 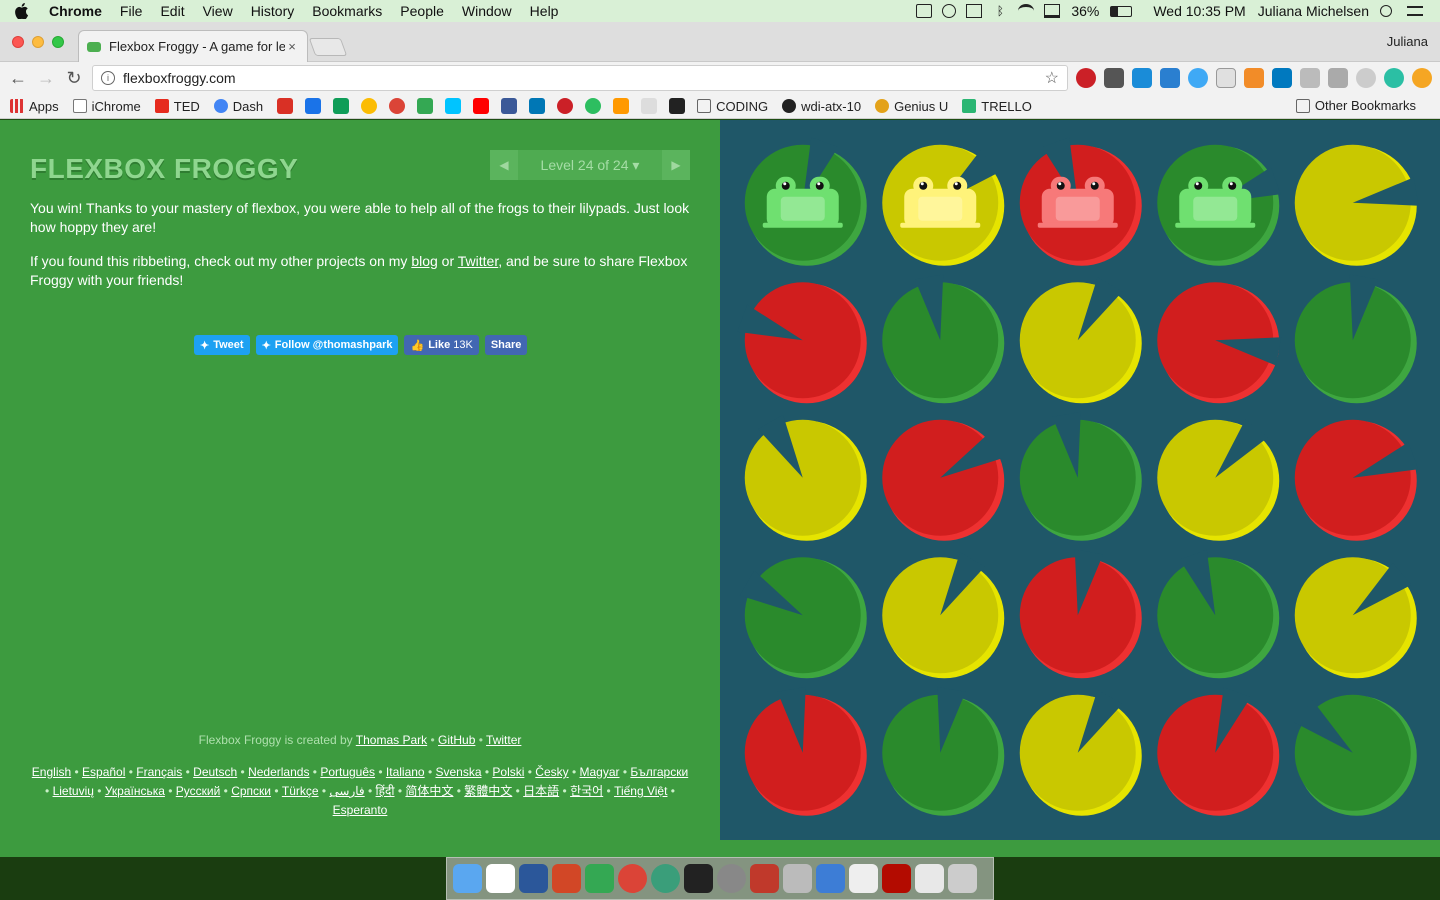 What do you see at coordinates (385, 791) in the screenshot?
I see `language-link: हिंदी` at bounding box center [385, 791].